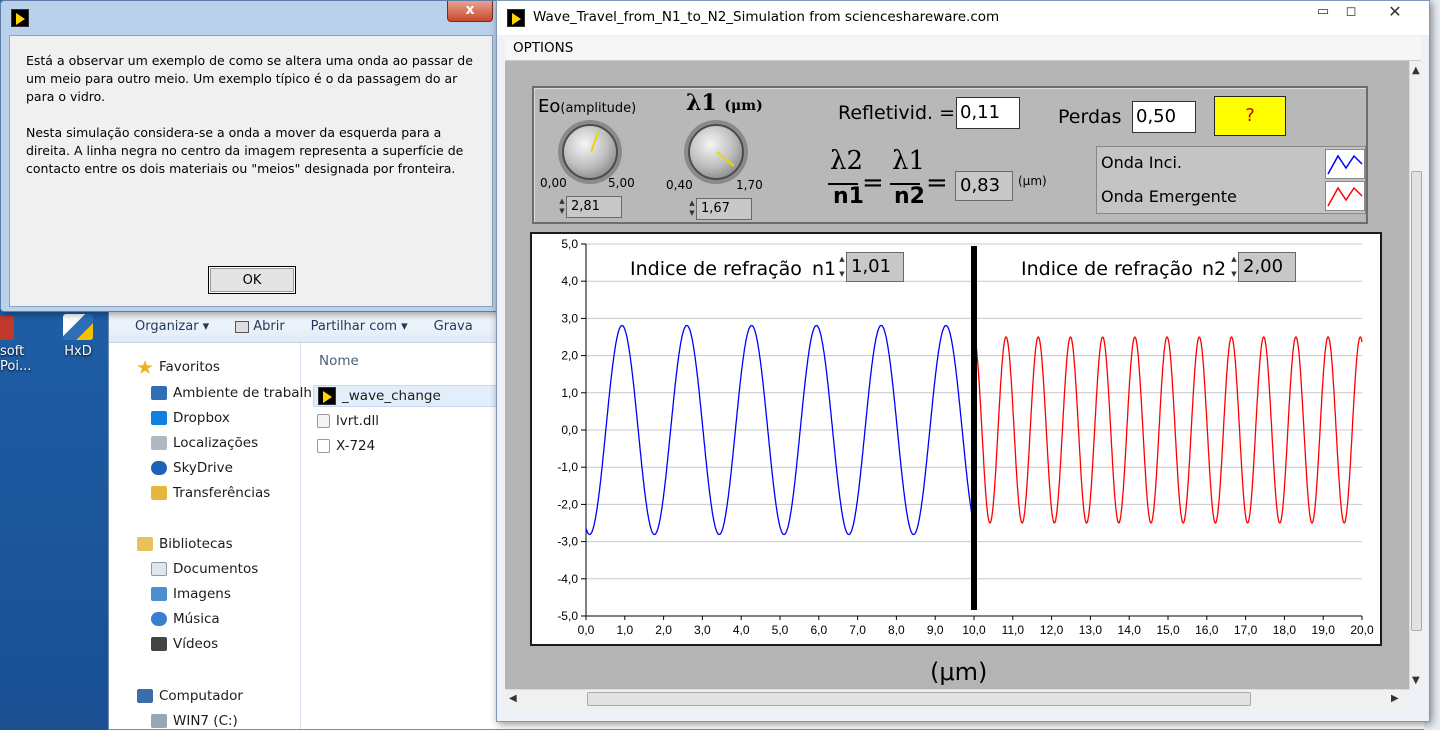  Describe the element at coordinates (724, 209) in the screenshot. I see `lambda1-value-field: 1,67` at that location.